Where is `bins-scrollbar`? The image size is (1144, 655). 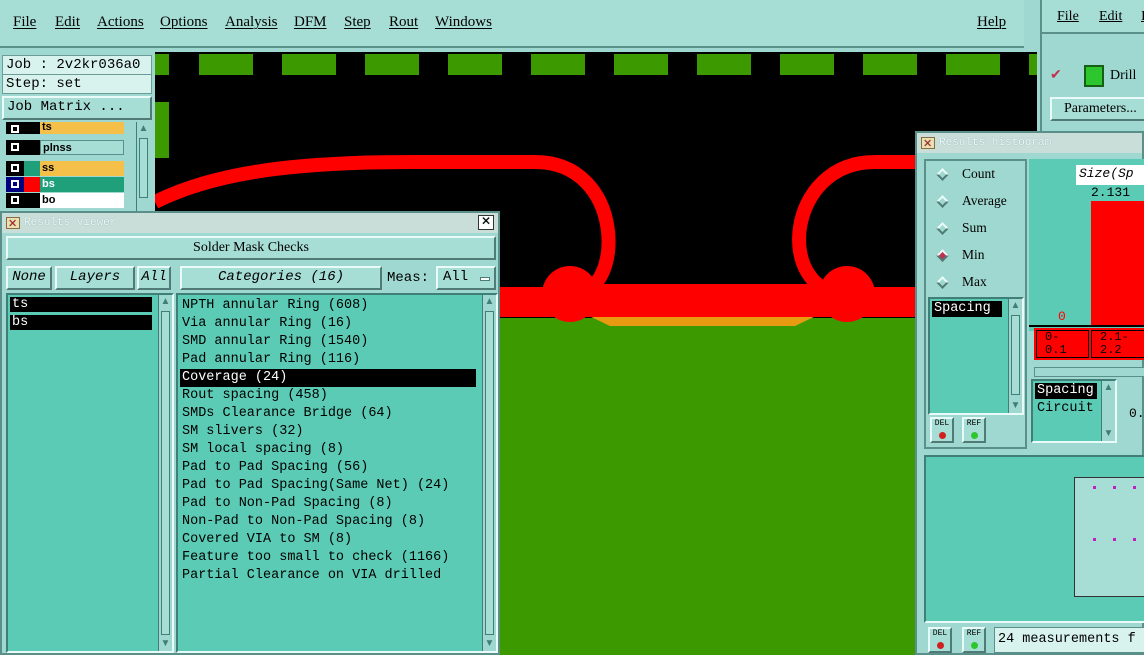 bins-scrollbar is located at coordinates (1089, 372).